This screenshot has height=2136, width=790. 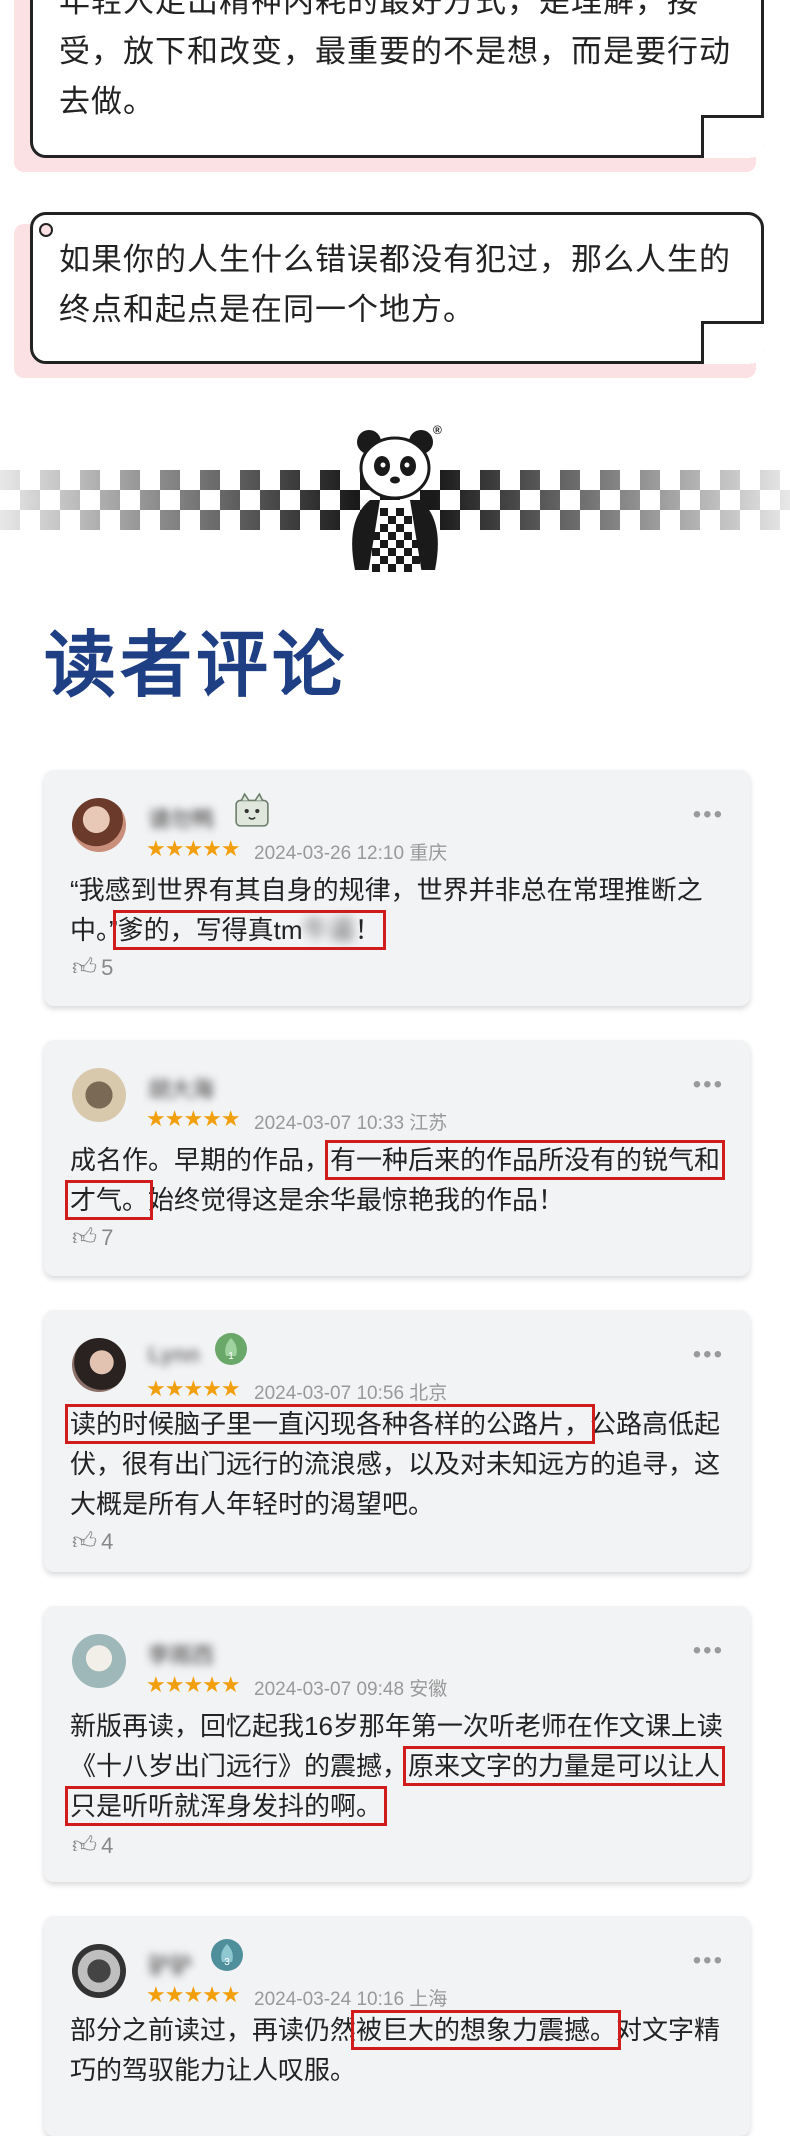 I want to click on like-count: 5, so click(x=107, y=967).